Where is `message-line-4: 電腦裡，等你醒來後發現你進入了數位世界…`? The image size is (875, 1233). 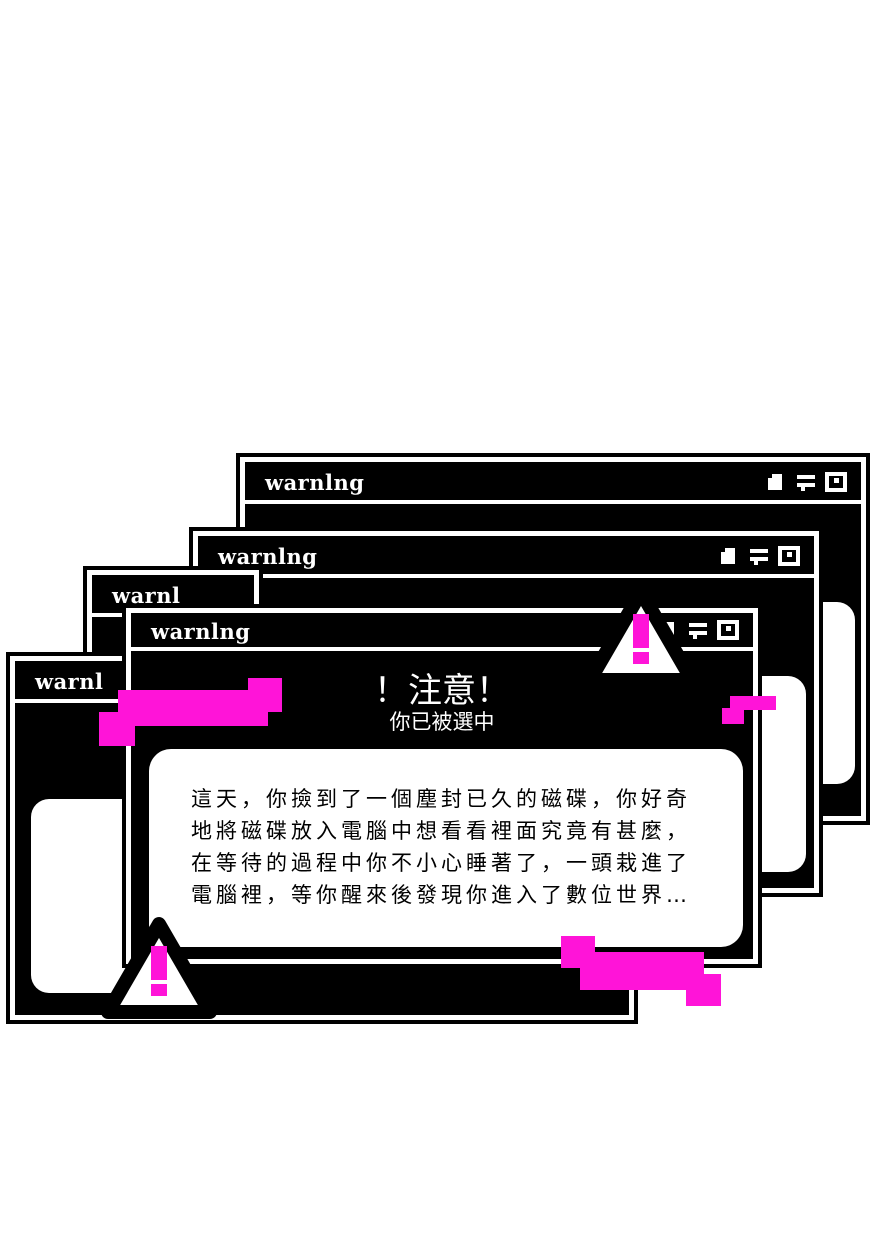 message-line-4: 電腦裡，等你醒來後發現你進入了數位世界… is located at coordinates (441, 895).